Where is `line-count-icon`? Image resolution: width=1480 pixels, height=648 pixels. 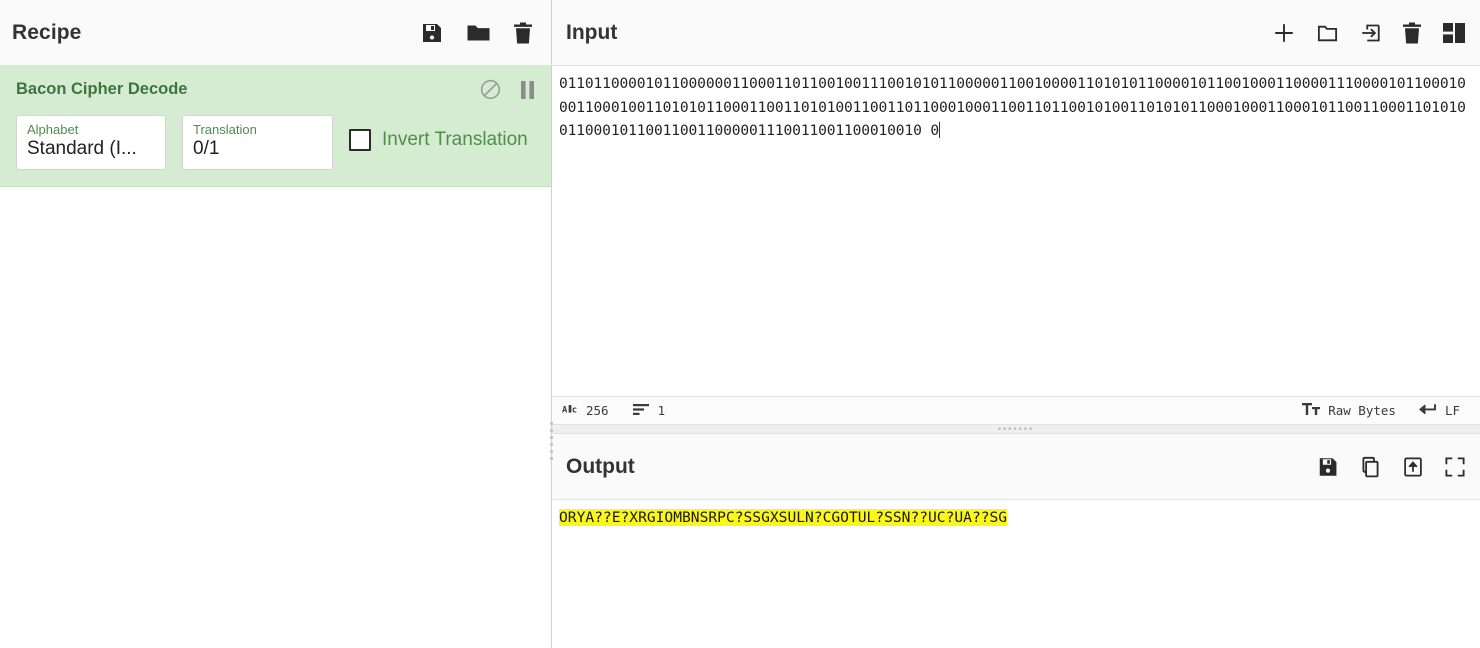
line-count-icon is located at coordinates (641, 411).